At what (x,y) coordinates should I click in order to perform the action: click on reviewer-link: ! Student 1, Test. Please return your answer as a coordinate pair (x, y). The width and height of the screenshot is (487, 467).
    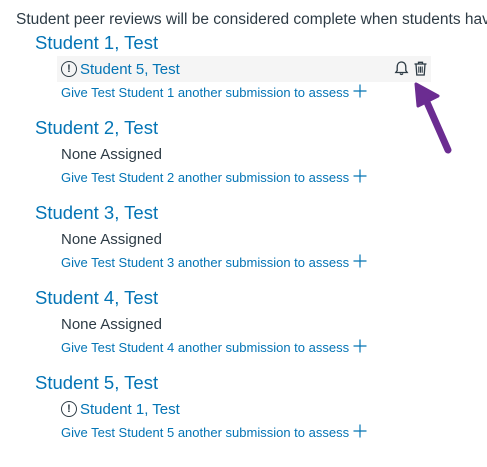
    Looking at the image, I should click on (118, 409).